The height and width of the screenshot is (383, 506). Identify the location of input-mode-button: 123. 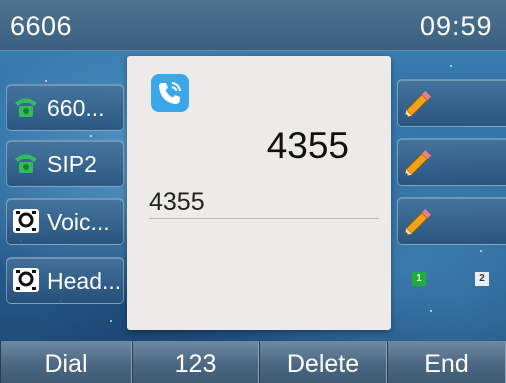
(195, 362).